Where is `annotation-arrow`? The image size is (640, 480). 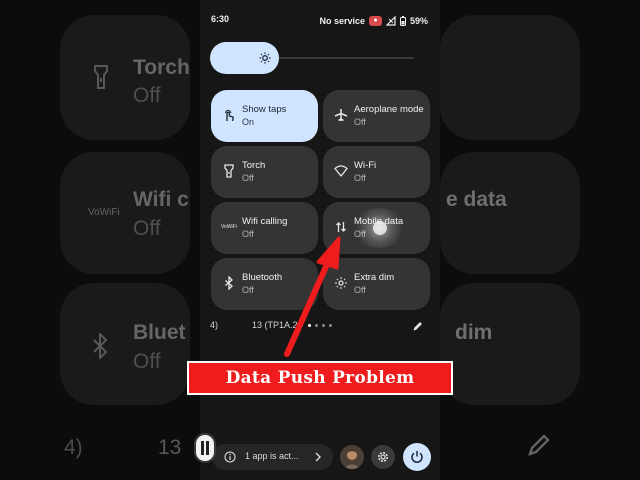
annotation-arrow is located at coordinates (312, 296).